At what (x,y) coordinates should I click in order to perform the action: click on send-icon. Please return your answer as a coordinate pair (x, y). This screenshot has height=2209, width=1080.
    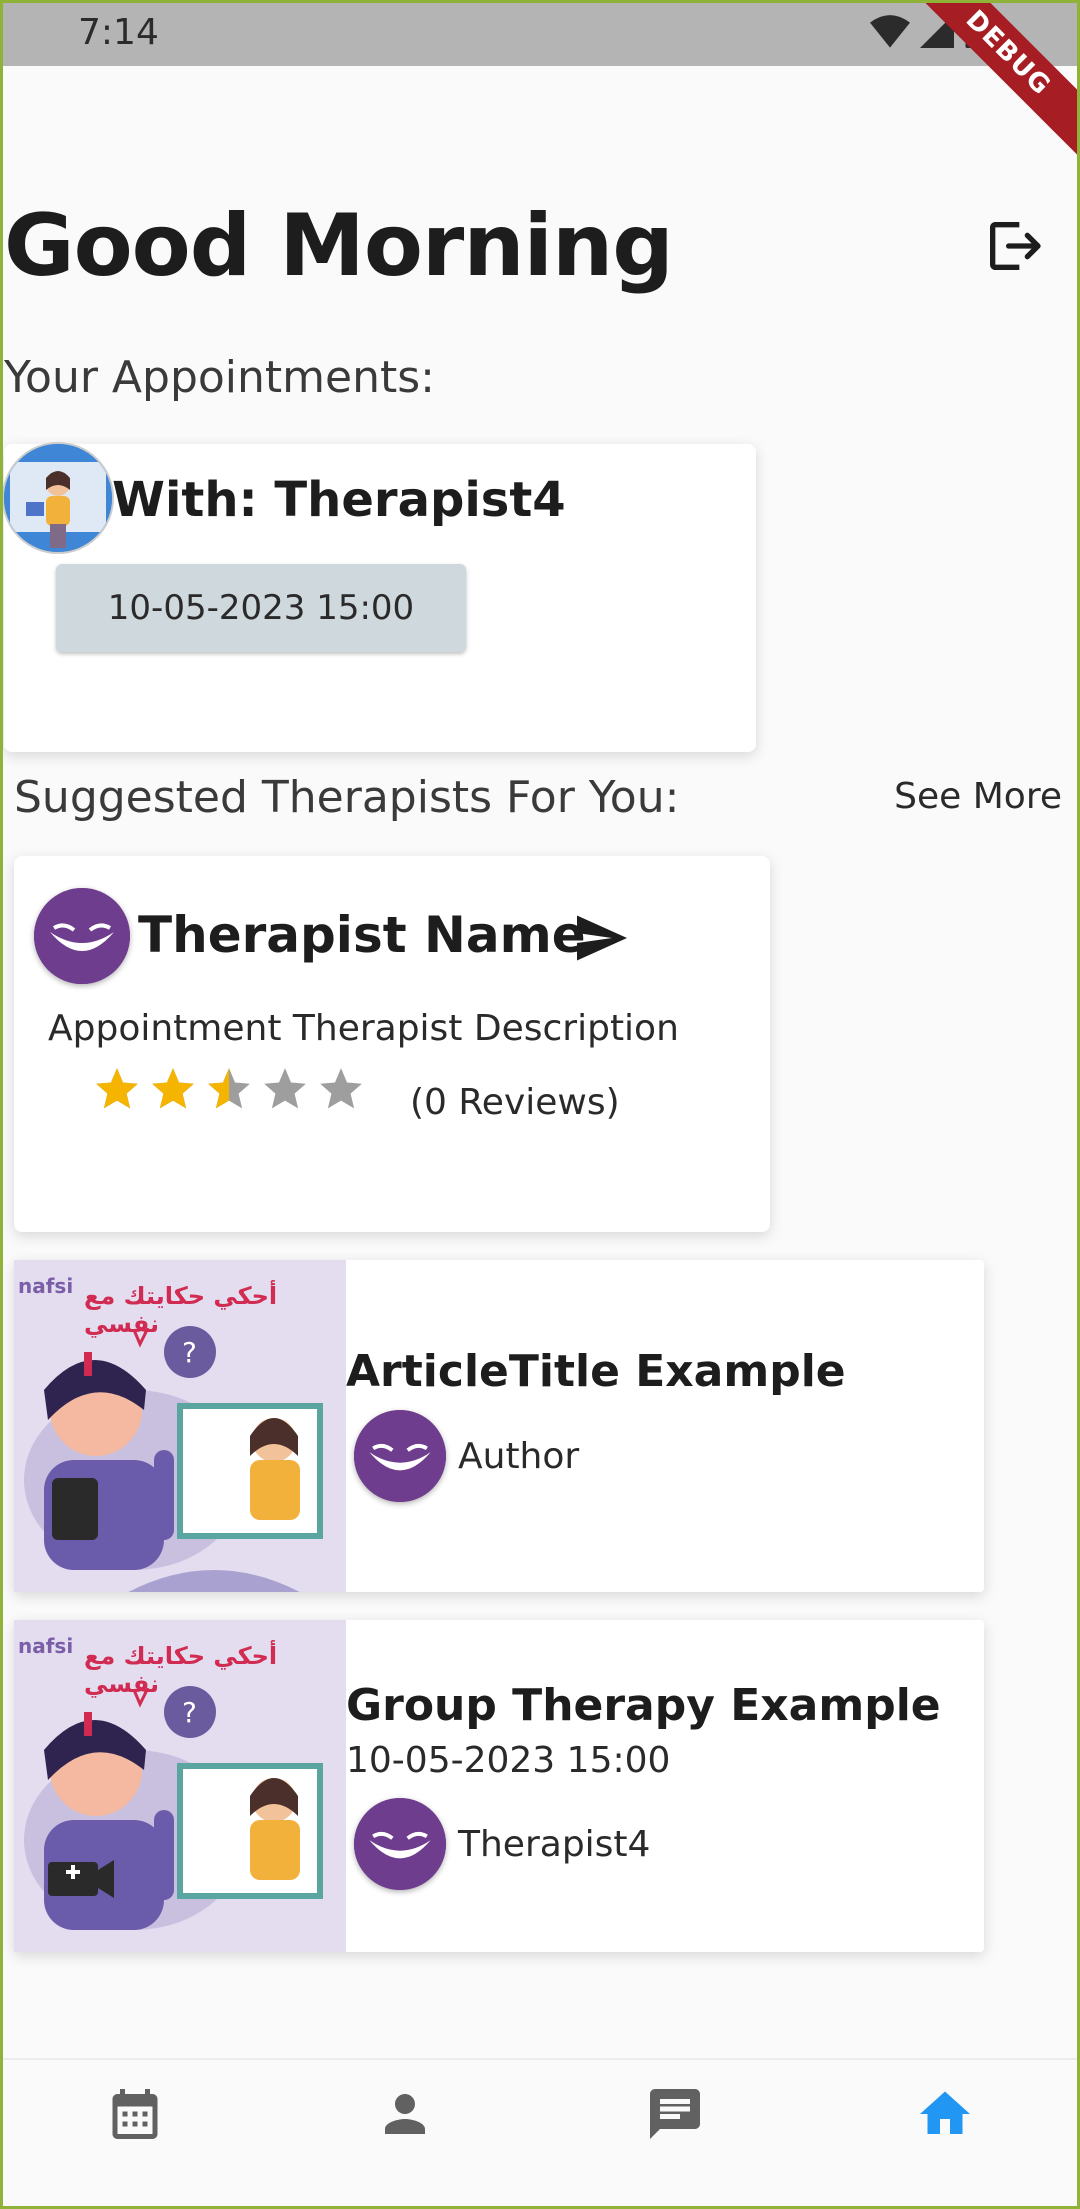
    Looking at the image, I should click on (602, 938).